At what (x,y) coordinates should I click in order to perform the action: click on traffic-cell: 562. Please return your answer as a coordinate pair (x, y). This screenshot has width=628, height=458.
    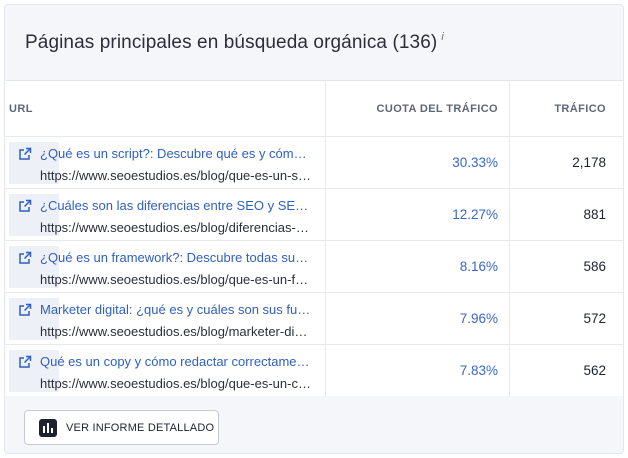
    Looking at the image, I should click on (566, 370).